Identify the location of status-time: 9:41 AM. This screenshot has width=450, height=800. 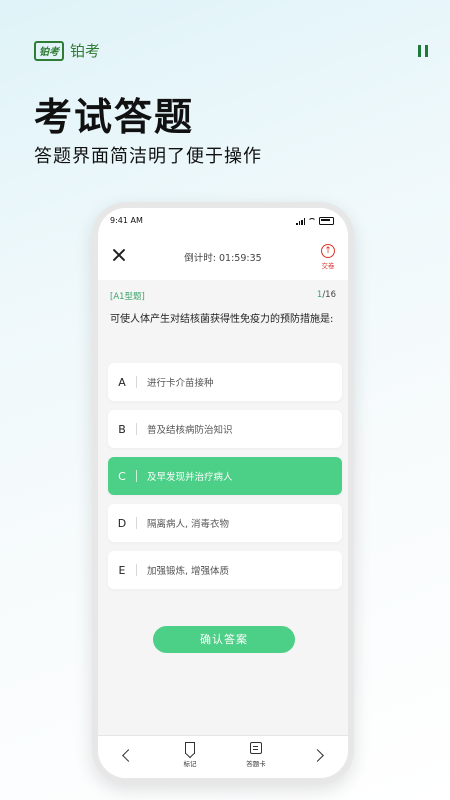
(126, 220).